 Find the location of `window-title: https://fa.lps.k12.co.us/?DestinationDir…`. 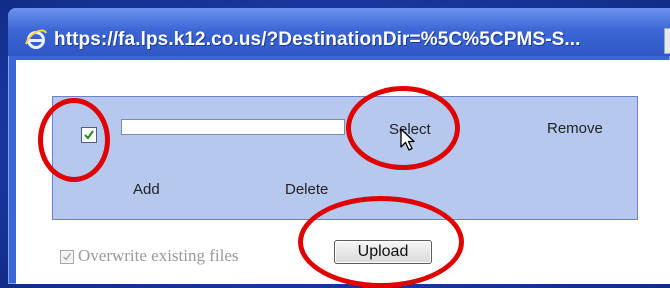

window-title: https://fa.lps.k12.co.us/?DestinationDir… is located at coordinates (317, 39).